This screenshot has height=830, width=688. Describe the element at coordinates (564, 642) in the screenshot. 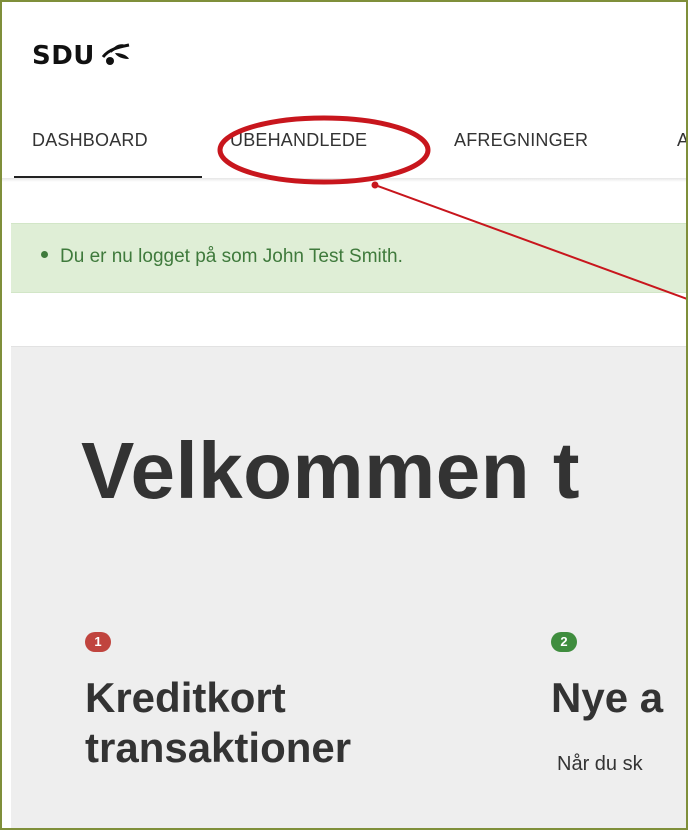

I see `step-badge-2: 2` at that location.